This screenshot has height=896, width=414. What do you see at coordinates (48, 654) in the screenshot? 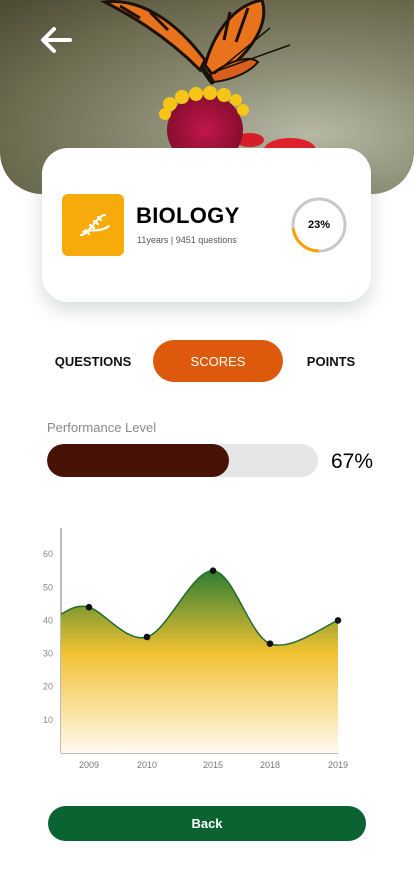
I see `y-tick-label: 30` at bounding box center [48, 654].